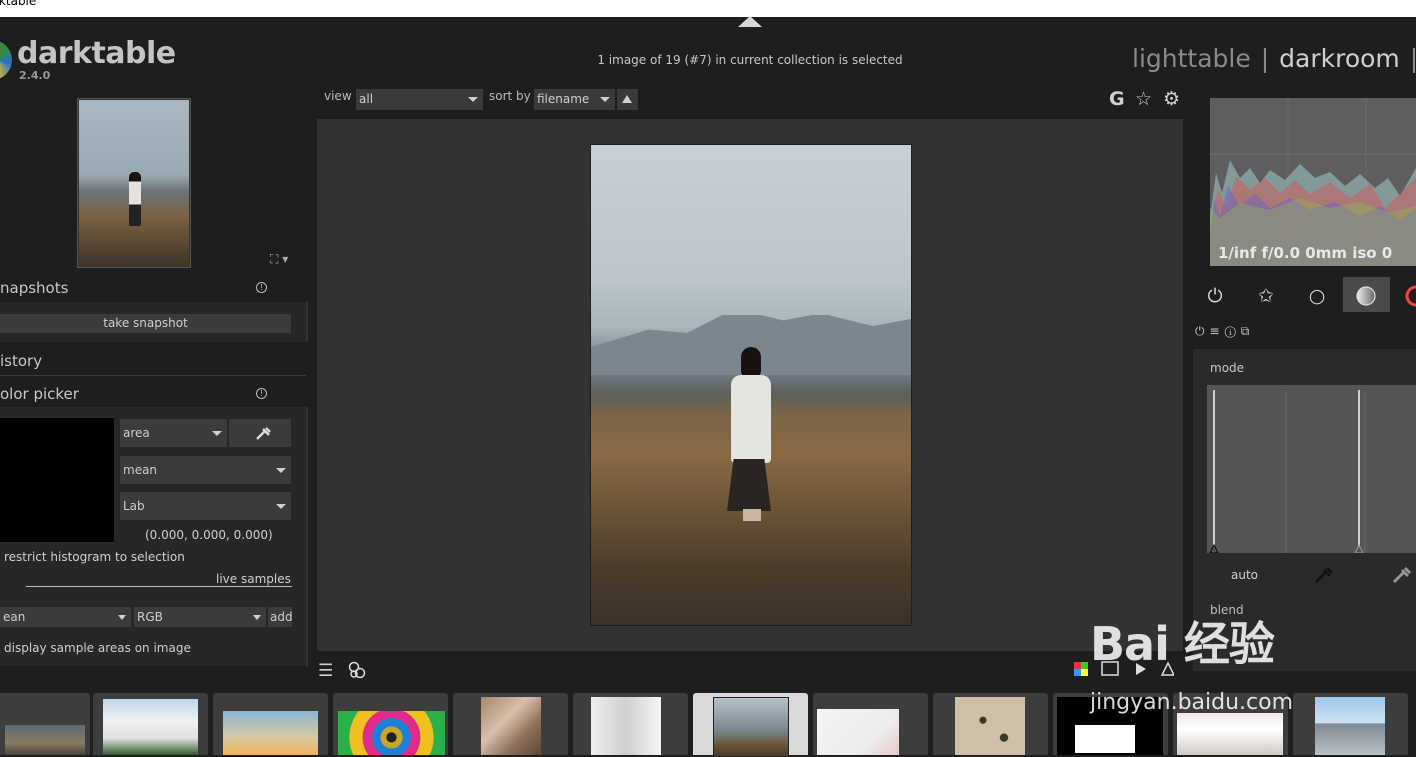  What do you see at coordinates (627, 99) in the screenshot?
I see `sort-direction-button` at bounding box center [627, 99].